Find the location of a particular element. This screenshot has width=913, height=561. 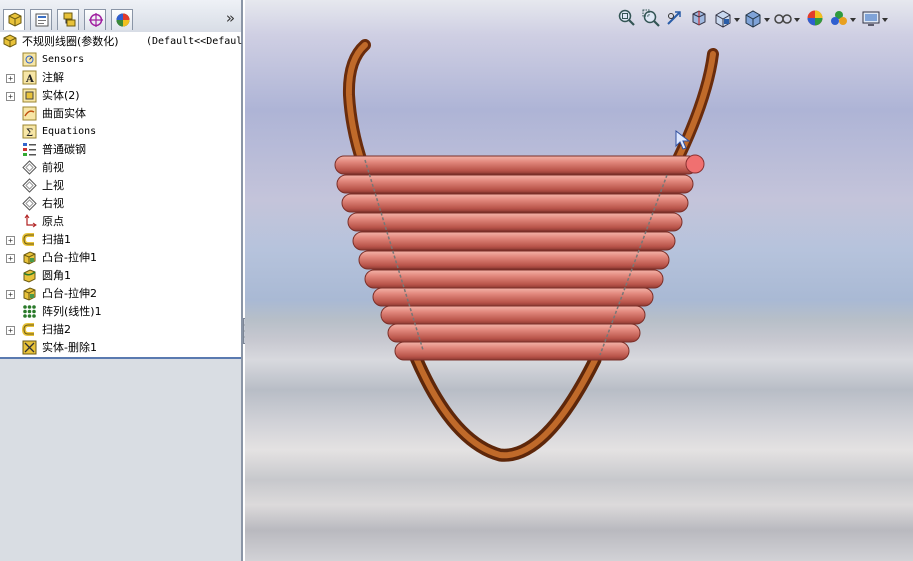

featuremanager-tabbar: » is located at coordinates (120, 16).